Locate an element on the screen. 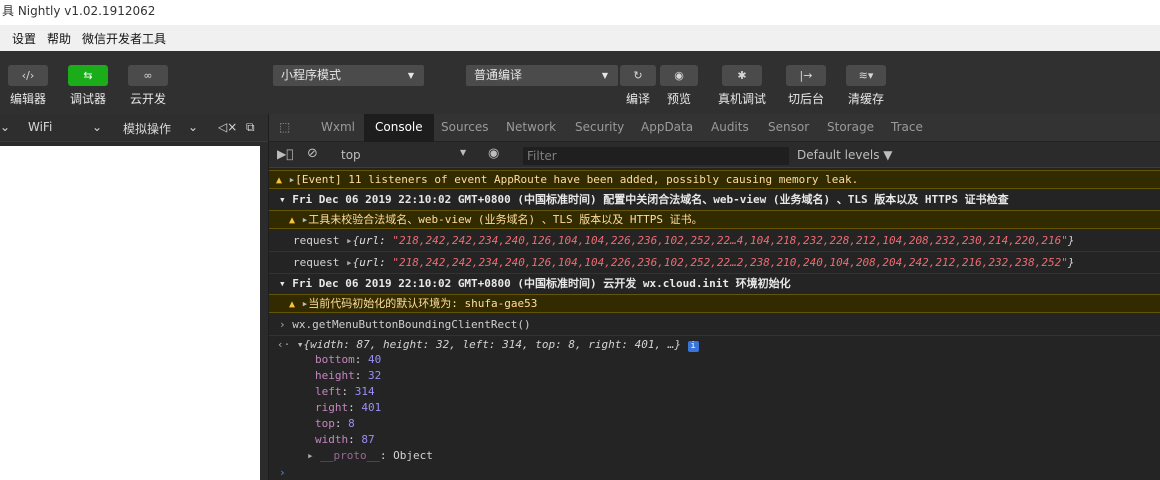  return-icon: ‹· is located at coordinates (284, 344).